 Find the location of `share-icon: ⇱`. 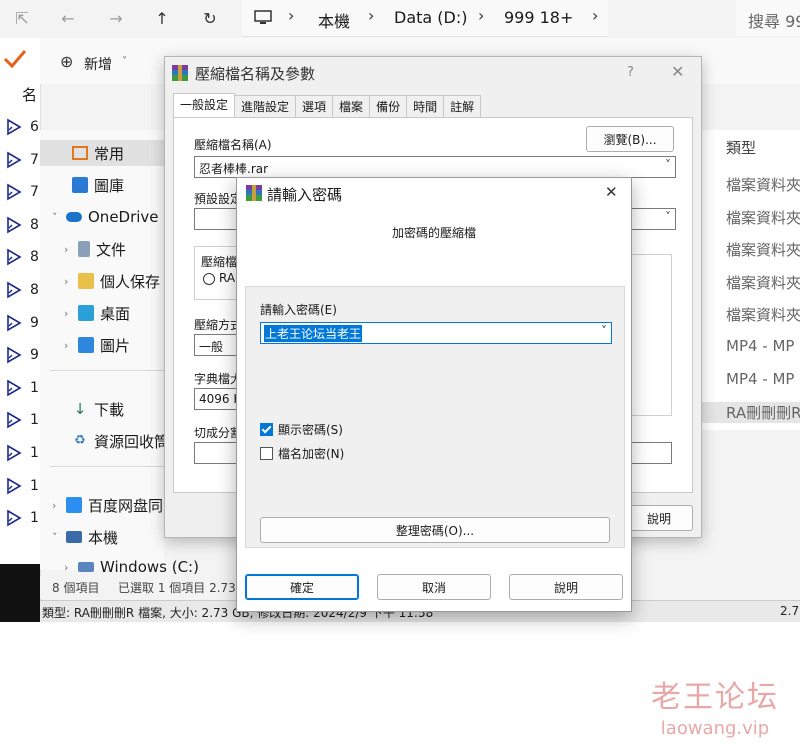

share-icon: ⇱ is located at coordinates (22, 18).